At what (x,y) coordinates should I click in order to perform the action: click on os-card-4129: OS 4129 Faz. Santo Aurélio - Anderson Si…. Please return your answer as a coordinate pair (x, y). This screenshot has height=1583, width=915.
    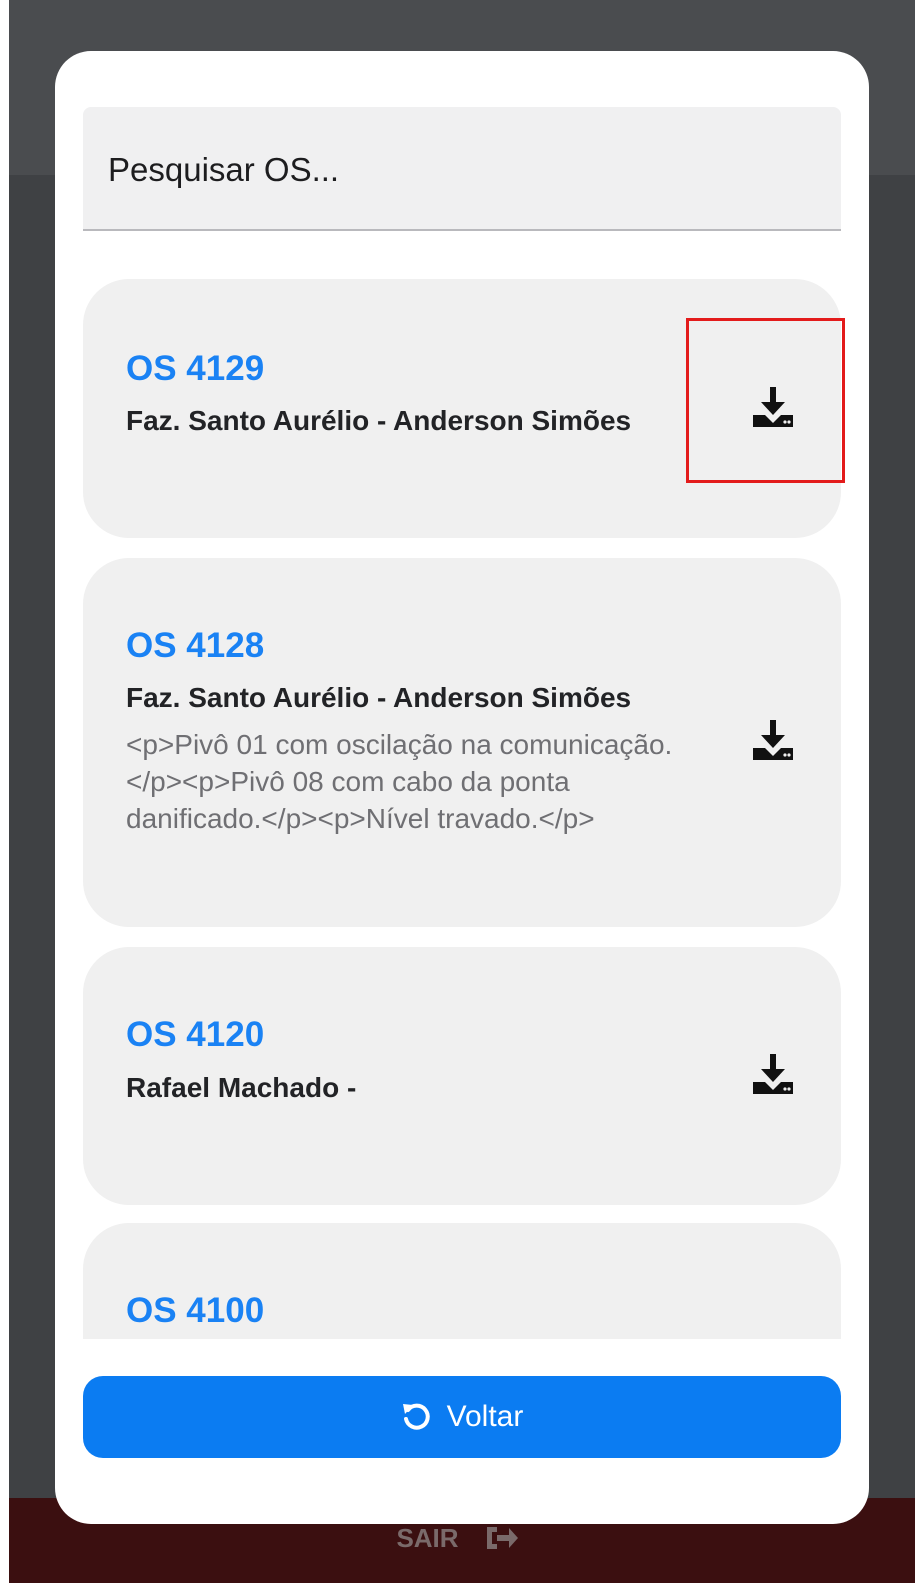
    Looking at the image, I should click on (462, 408).